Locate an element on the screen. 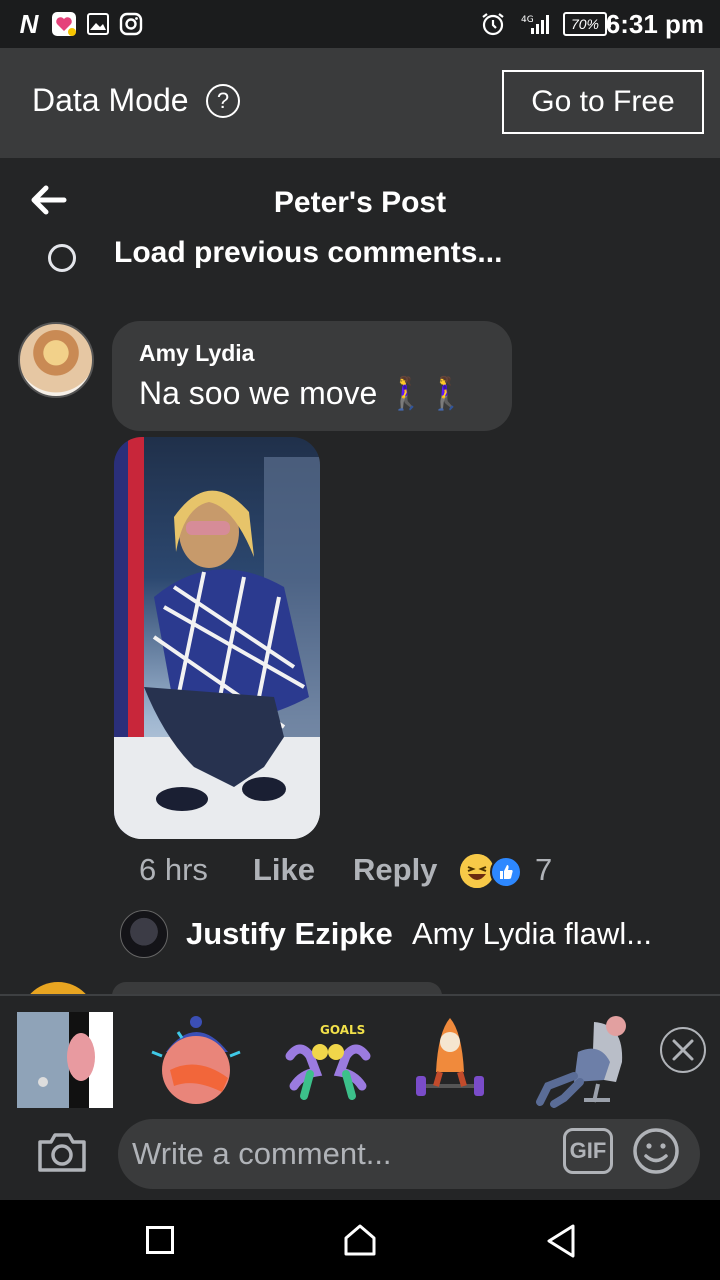  reply-author: Justify Ezipke is located at coordinates (289, 934).